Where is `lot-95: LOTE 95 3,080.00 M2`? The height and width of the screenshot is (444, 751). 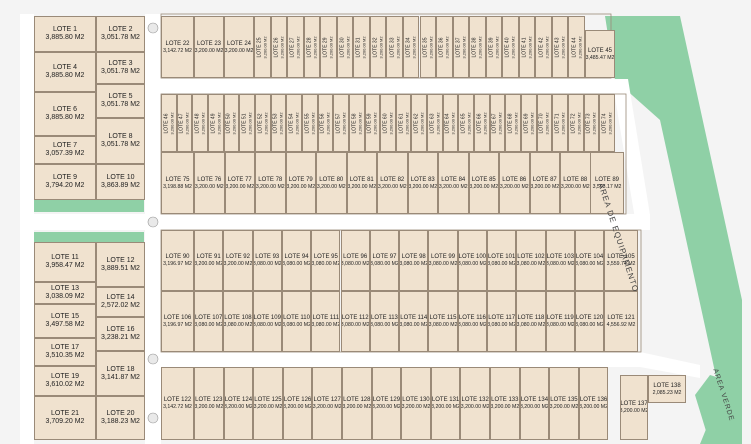 lot-95: LOTE 95 3,080.00 M2 is located at coordinates (326, 260).